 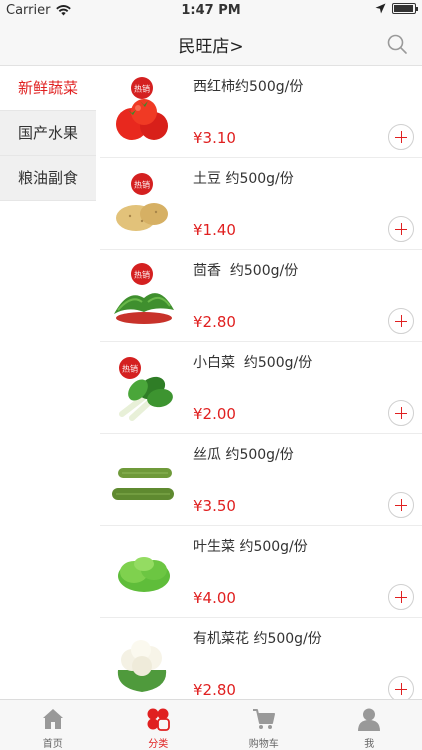 What do you see at coordinates (214, 414) in the screenshot?
I see `product-price: ¥2.00` at bounding box center [214, 414].